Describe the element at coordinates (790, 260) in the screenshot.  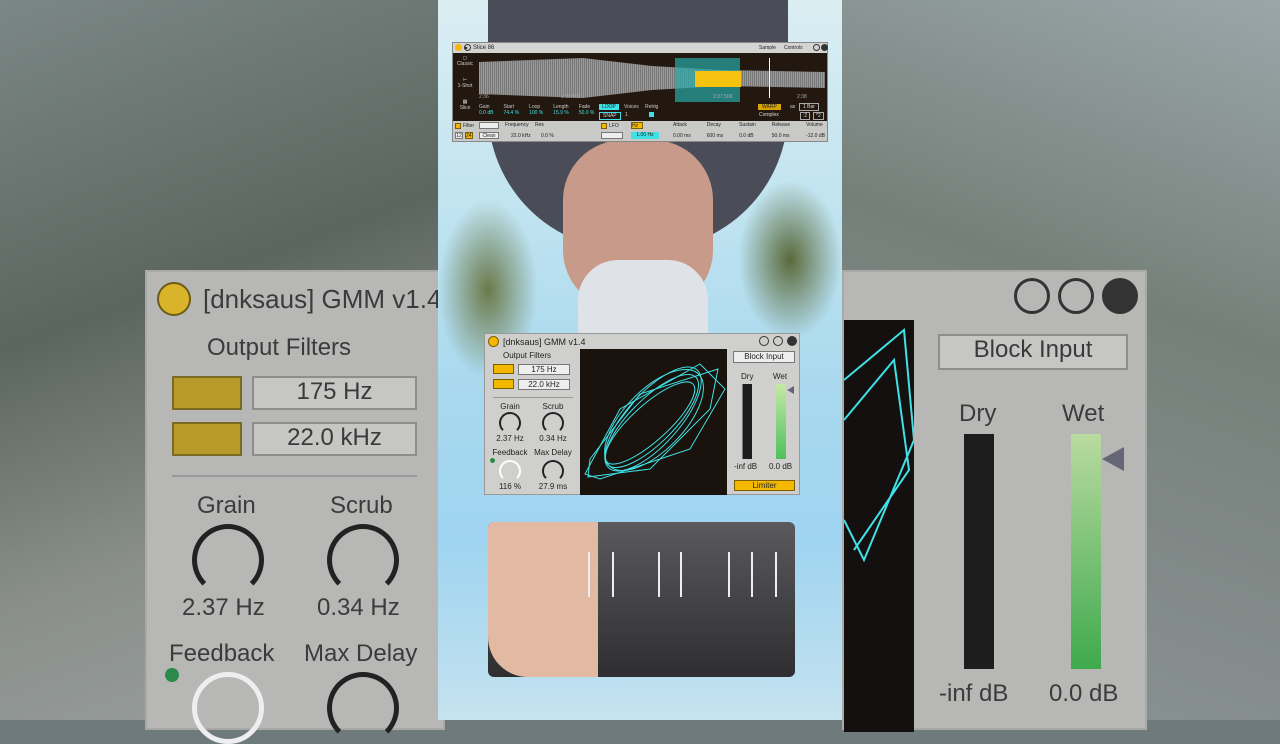
I see `foliage` at that location.